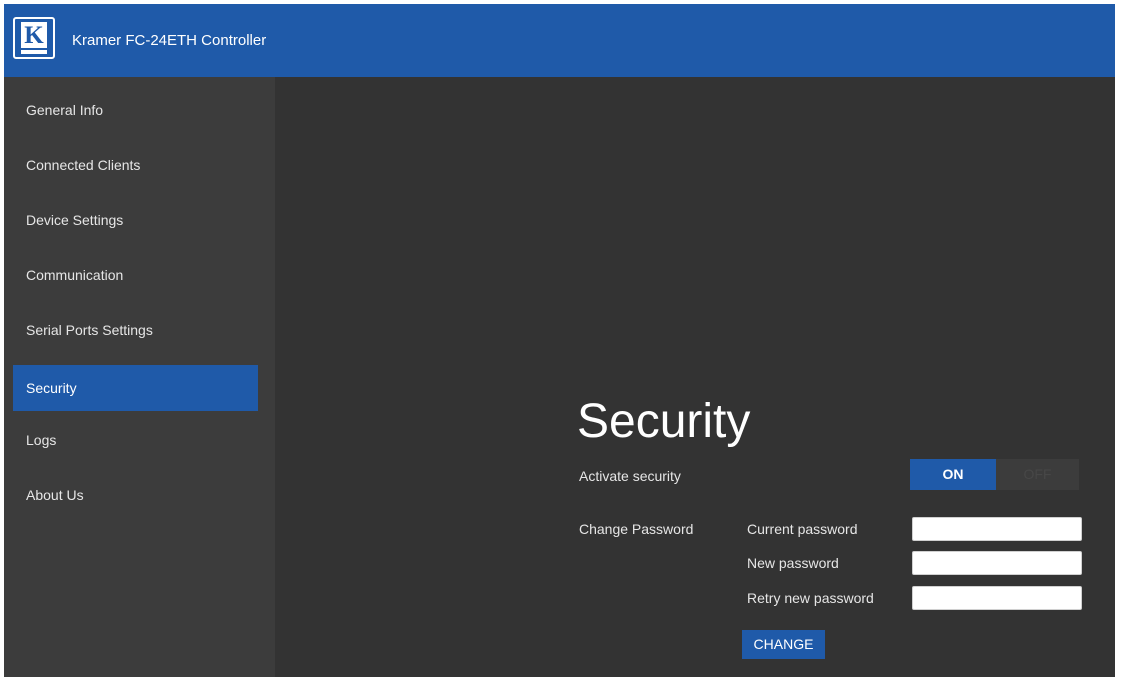 The height and width of the screenshot is (681, 1121). Describe the element at coordinates (802, 529) in the screenshot. I see `current-password-label: Current password` at that location.